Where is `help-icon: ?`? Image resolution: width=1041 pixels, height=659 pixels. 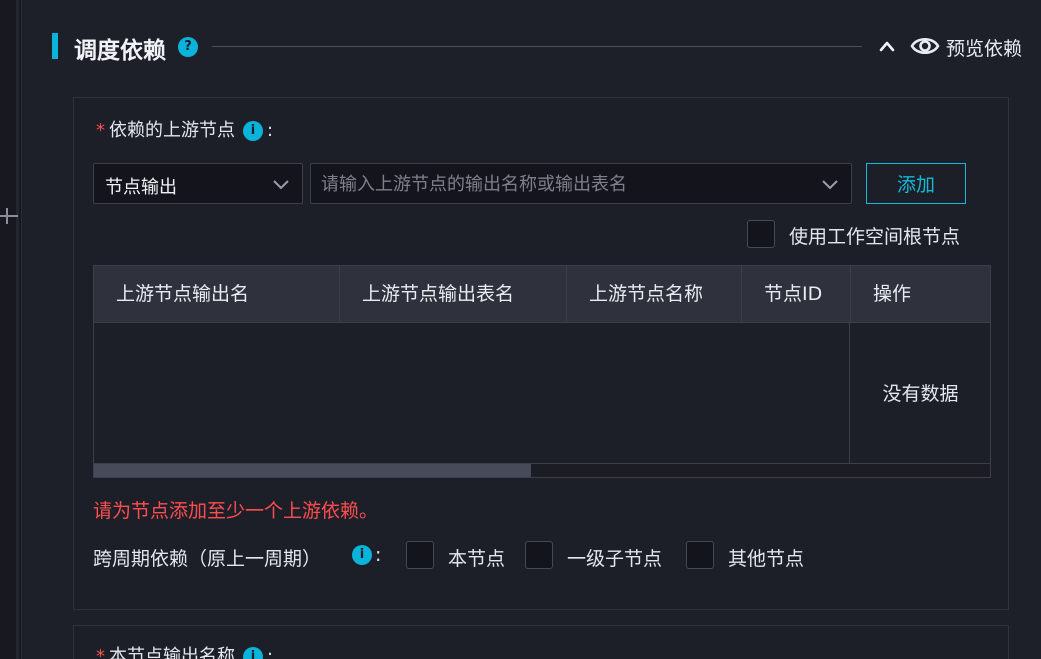 help-icon: ? is located at coordinates (188, 47).